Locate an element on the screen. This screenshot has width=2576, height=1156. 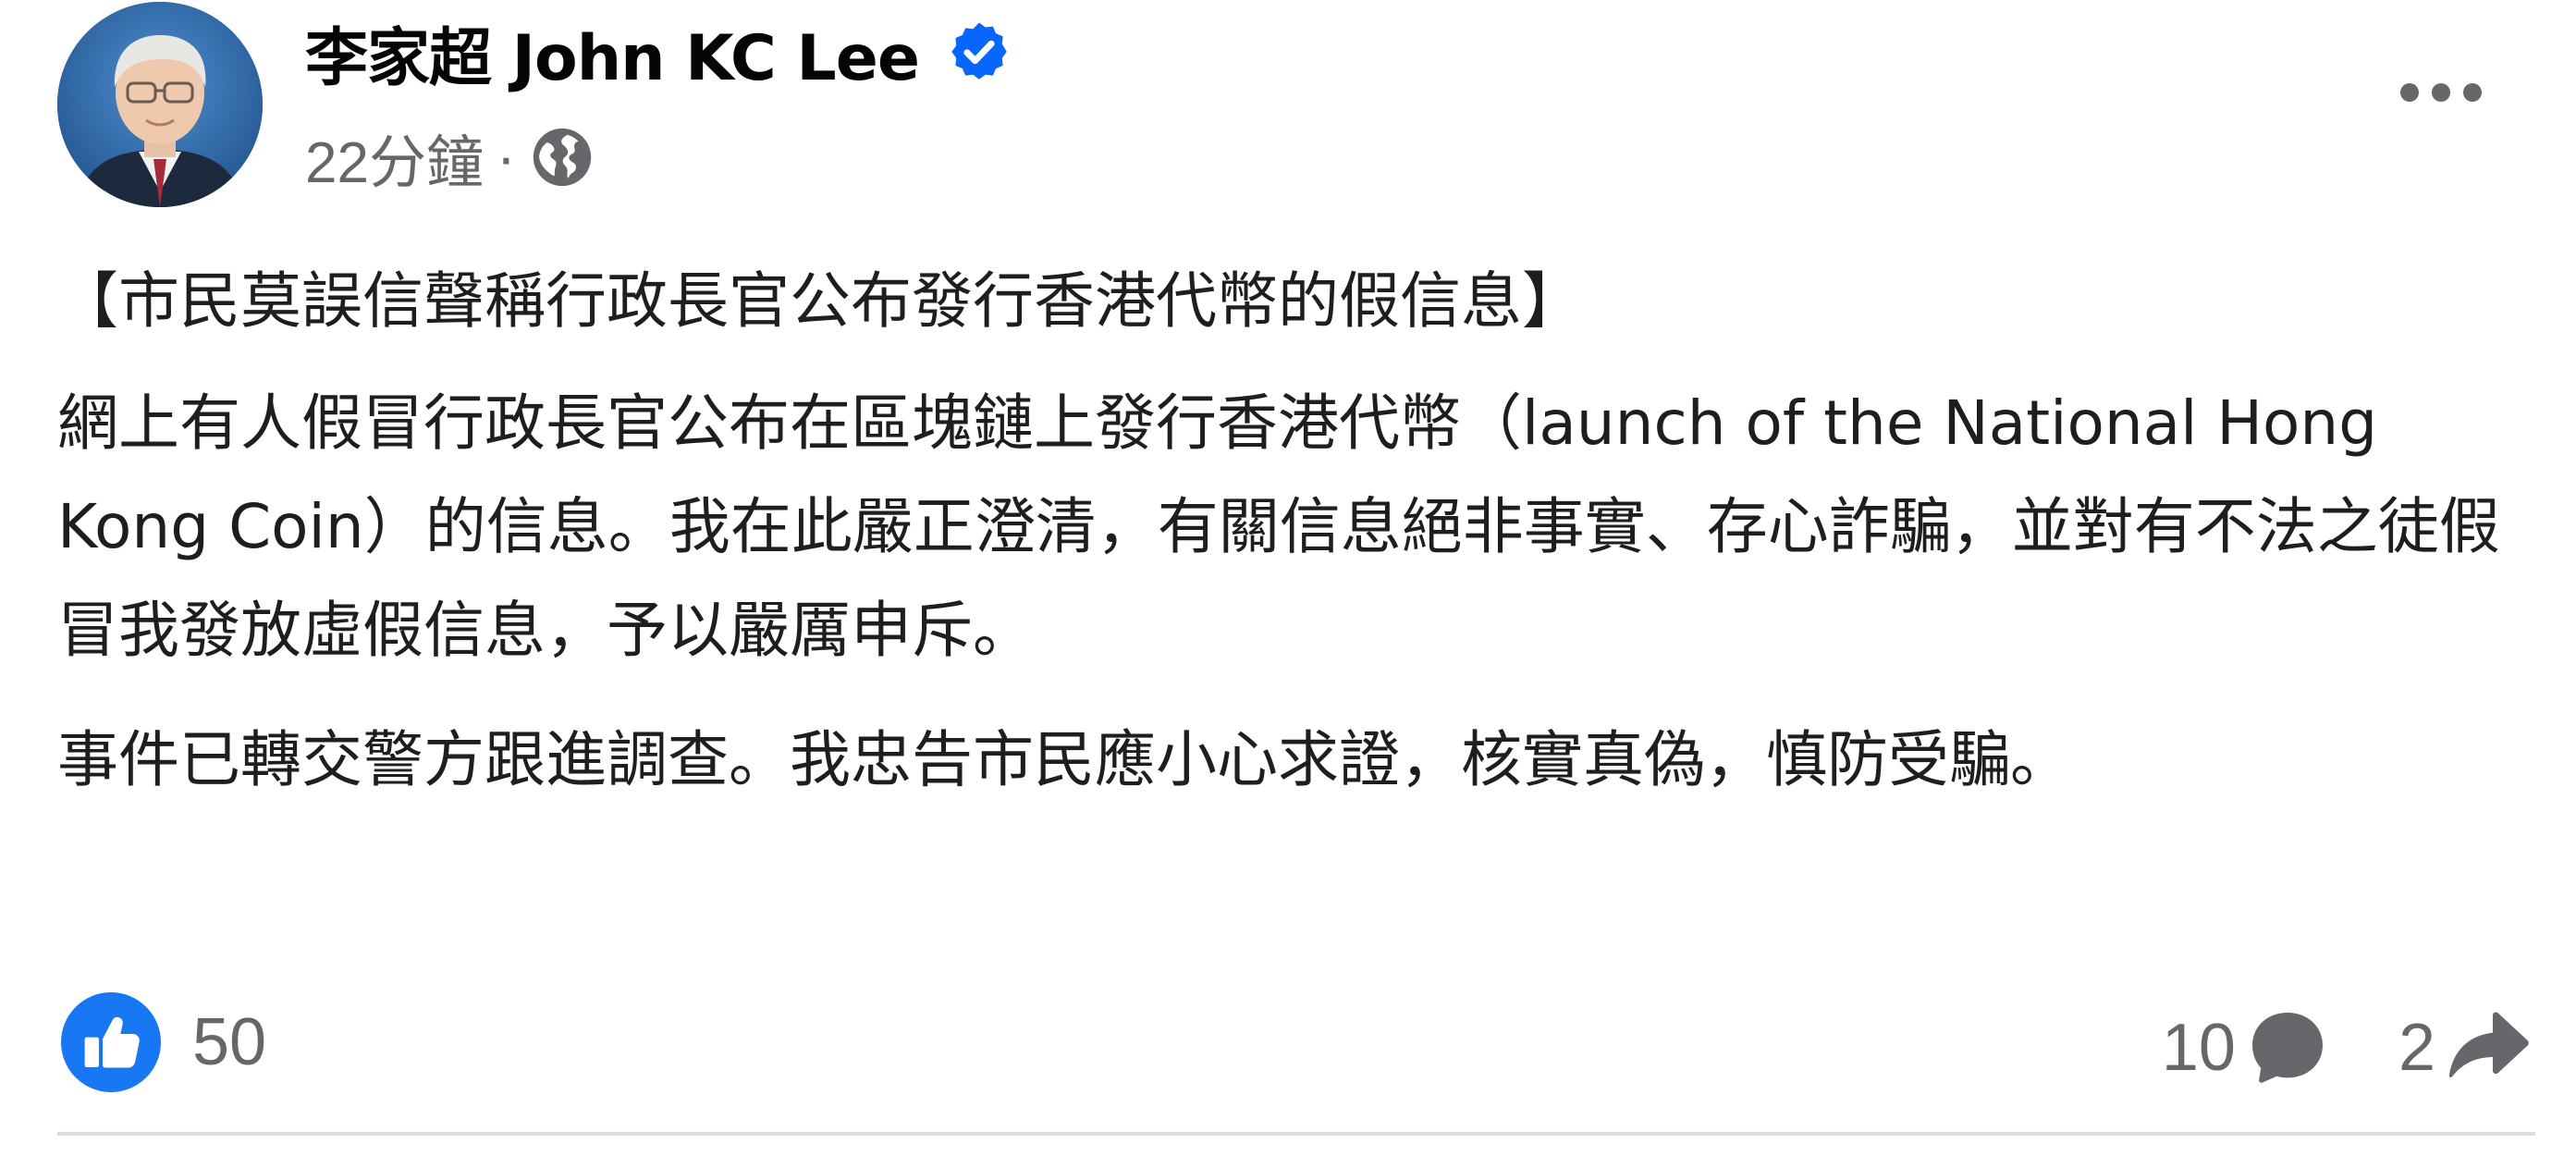
post-meta: 22分鐘 · is located at coordinates (449, 157).